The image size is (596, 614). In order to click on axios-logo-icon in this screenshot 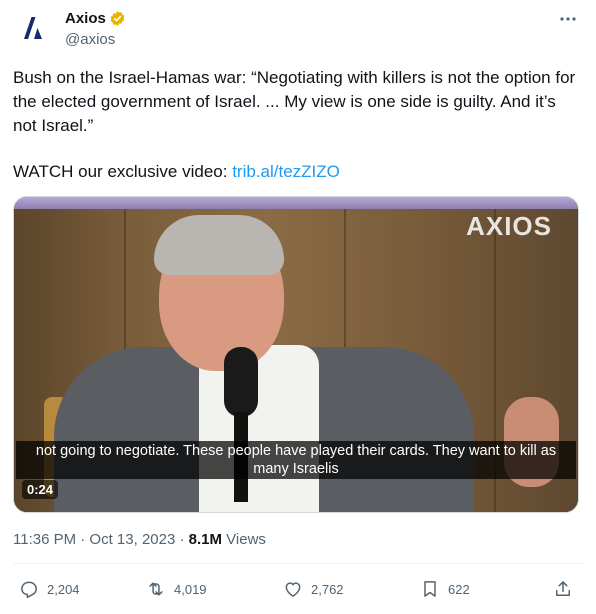, I will do `click(33, 28)`.